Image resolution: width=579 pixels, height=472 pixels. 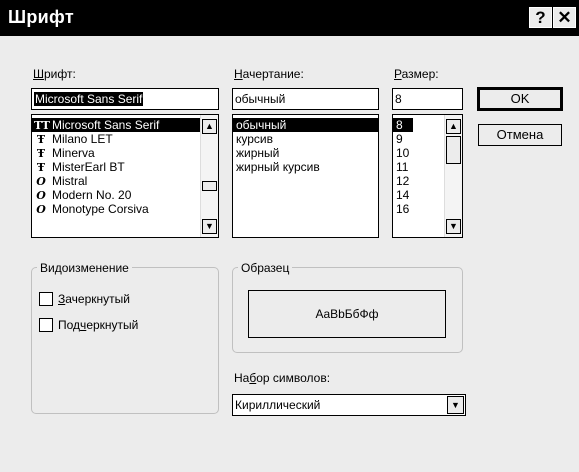 What do you see at coordinates (125, 340) in the screenshot?
I see `effects-group` at bounding box center [125, 340].